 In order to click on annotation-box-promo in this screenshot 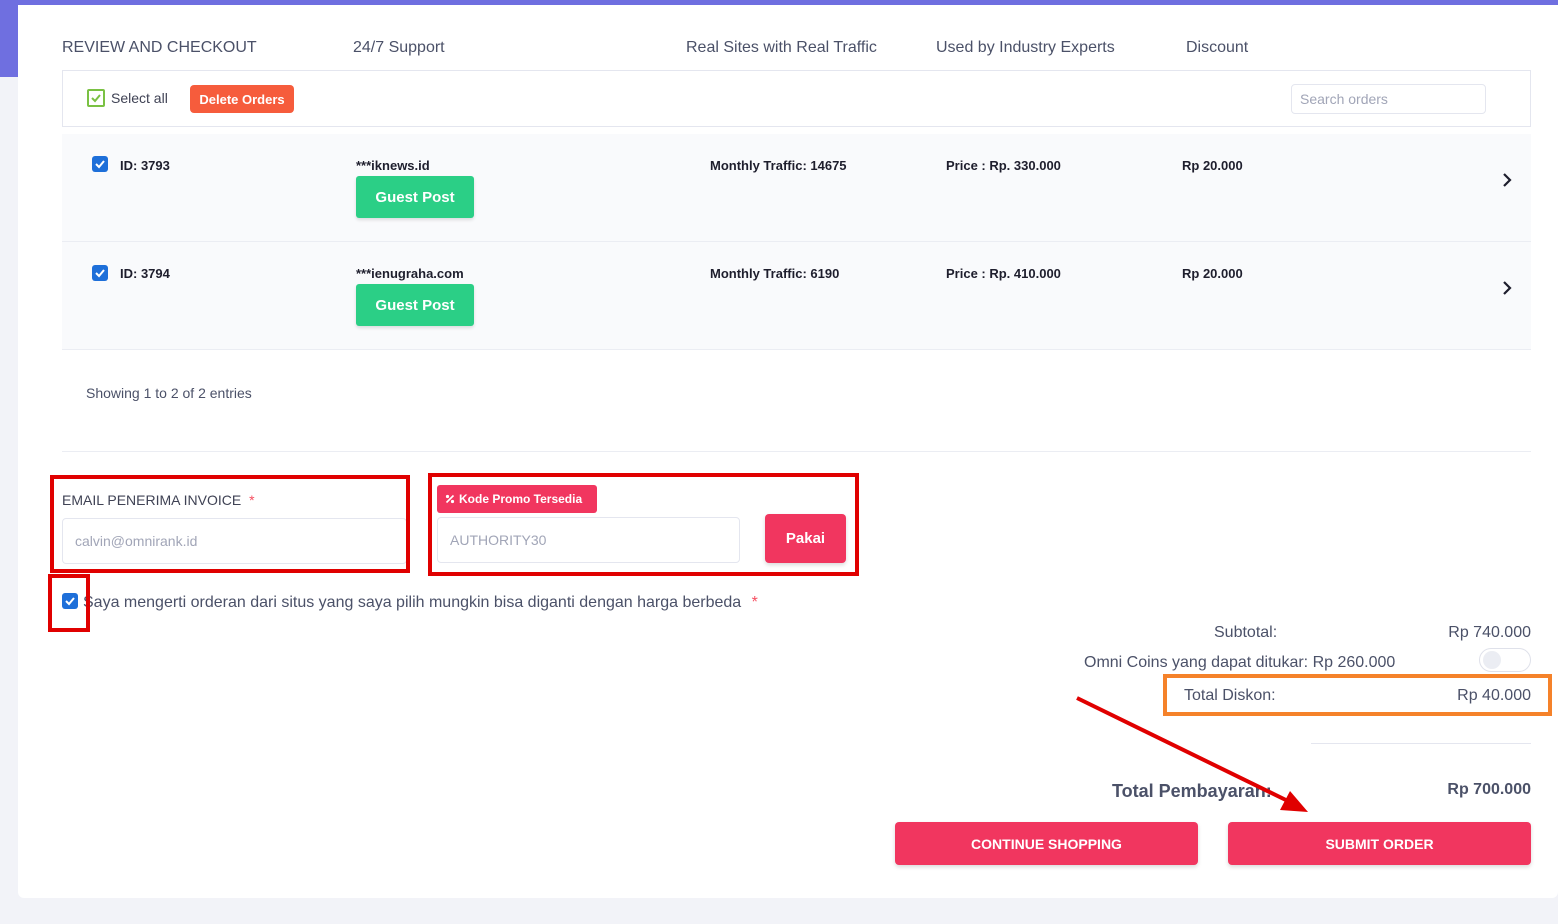, I will do `click(643, 524)`.